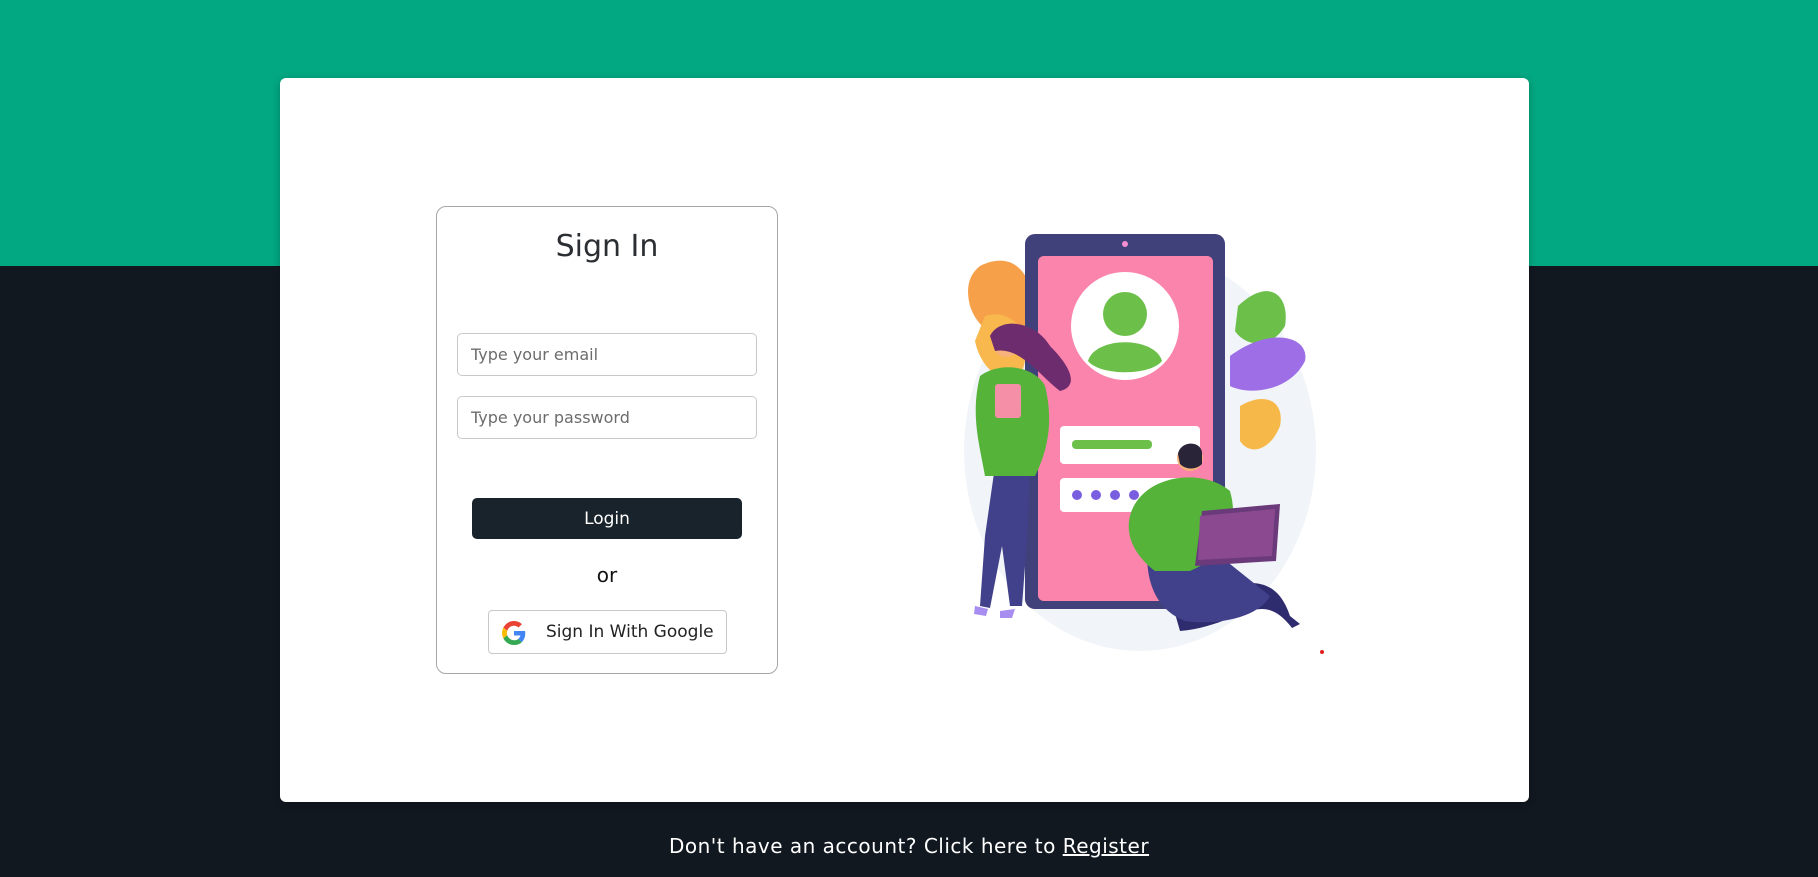  I want to click on password-input, so click(607, 417).